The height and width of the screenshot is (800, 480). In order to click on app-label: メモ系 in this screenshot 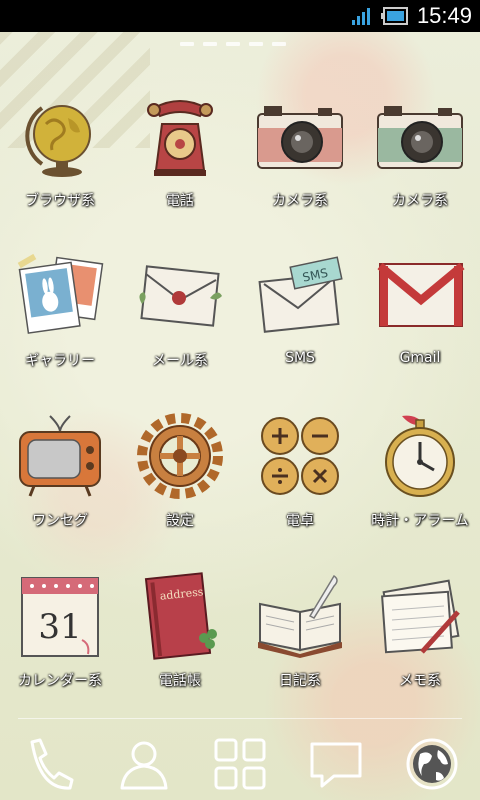, I will do `click(420, 681)`.